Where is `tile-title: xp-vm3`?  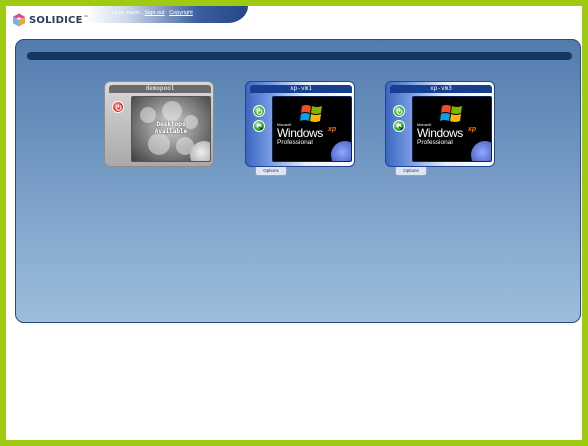 tile-title: xp-vm3 is located at coordinates (441, 89).